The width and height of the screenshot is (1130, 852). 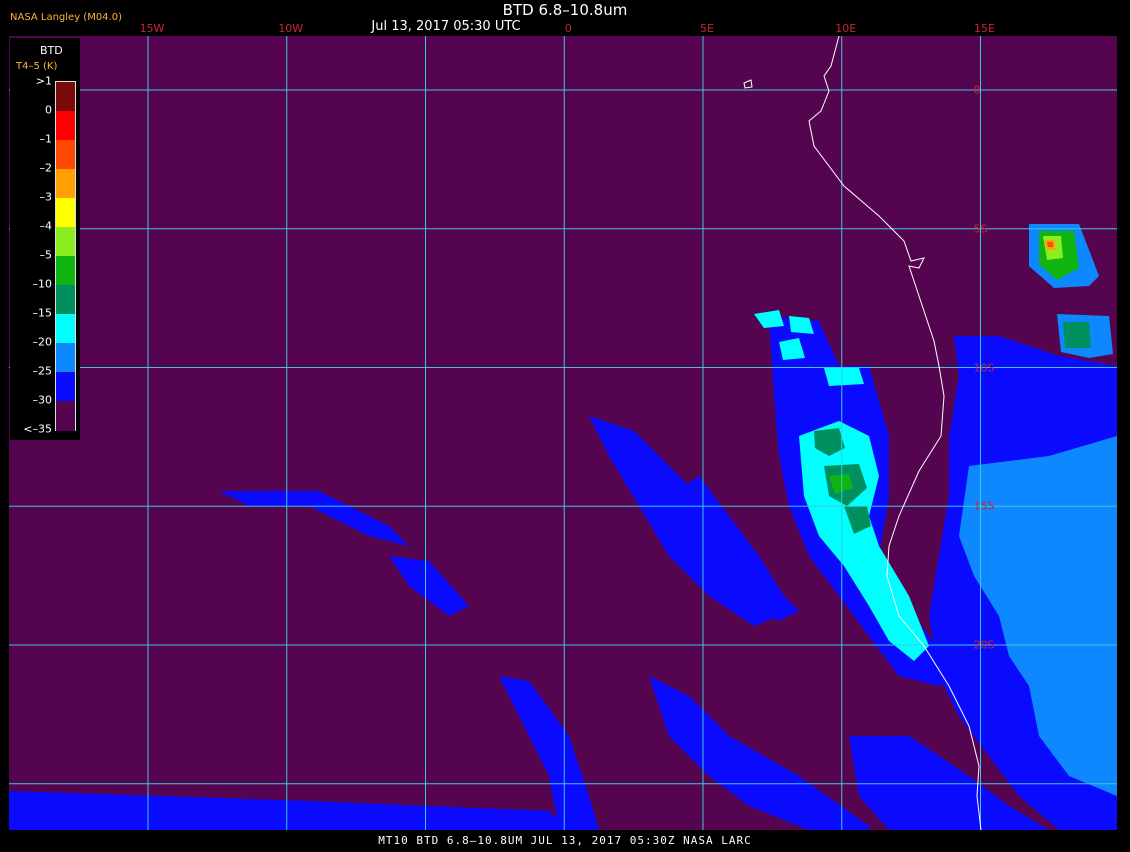 I want to click on legend-tick-label: >1, so click(x=43, y=81).